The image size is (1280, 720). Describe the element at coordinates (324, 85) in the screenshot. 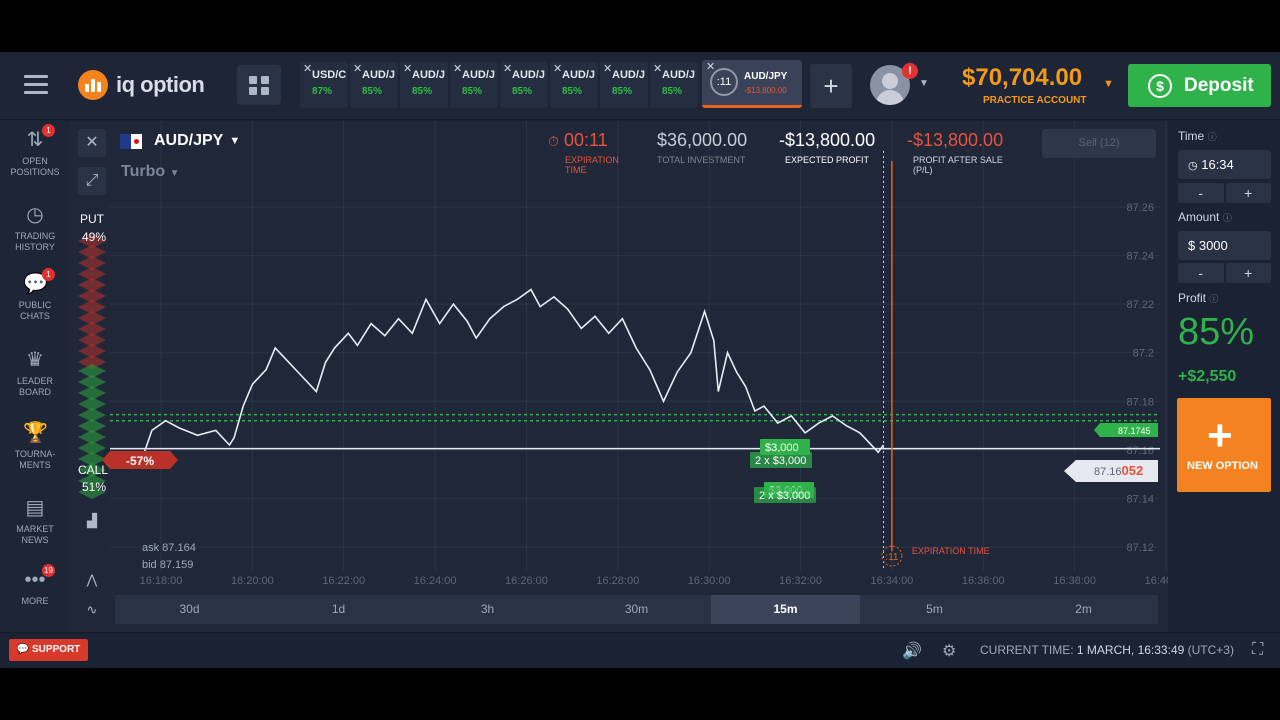

I see `asset-tab: ✕ USD/C 87%` at that location.